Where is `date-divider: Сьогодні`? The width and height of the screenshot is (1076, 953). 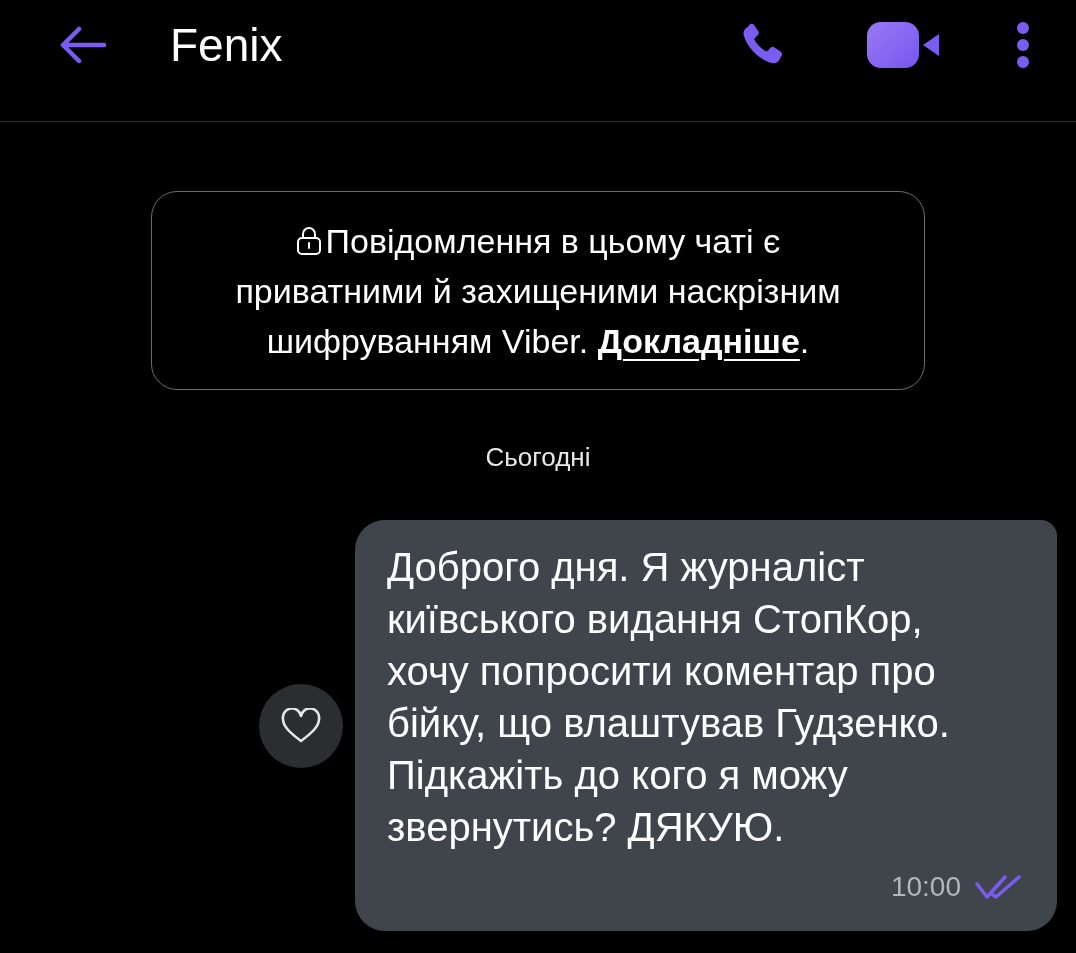
date-divider: Сьогодні is located at coordinates (538, 457).